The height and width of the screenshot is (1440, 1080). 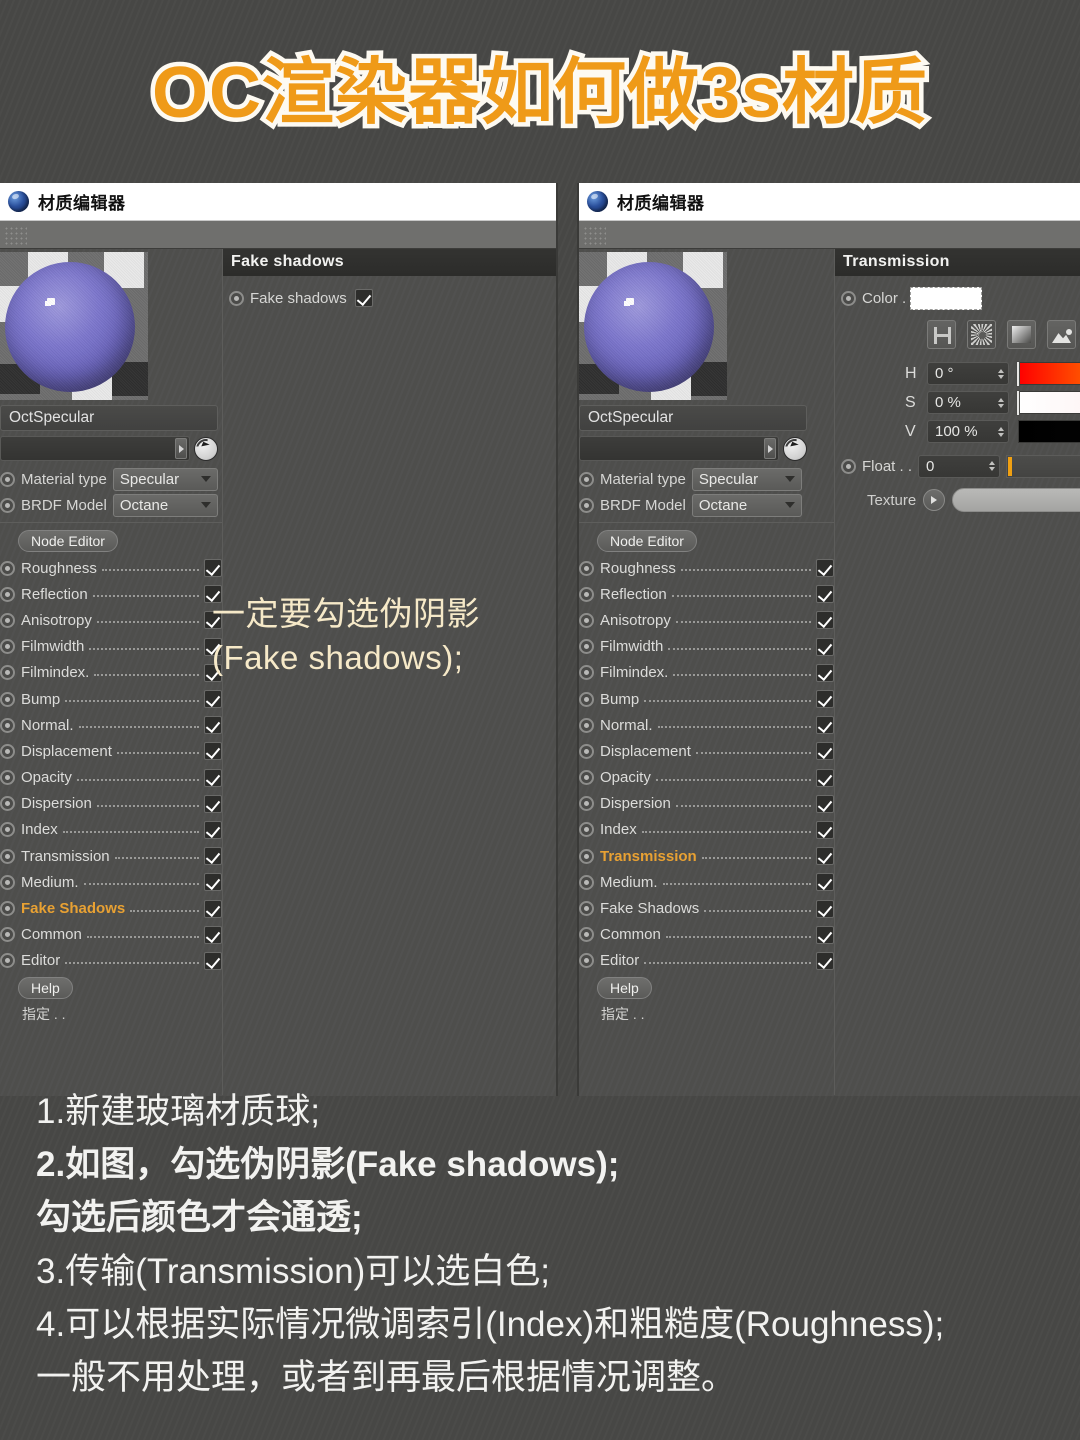 What do you see at coordinates (111, 935) in the screenshot?
I see `channel-row-common: Common` at bounding box center [111, 935].